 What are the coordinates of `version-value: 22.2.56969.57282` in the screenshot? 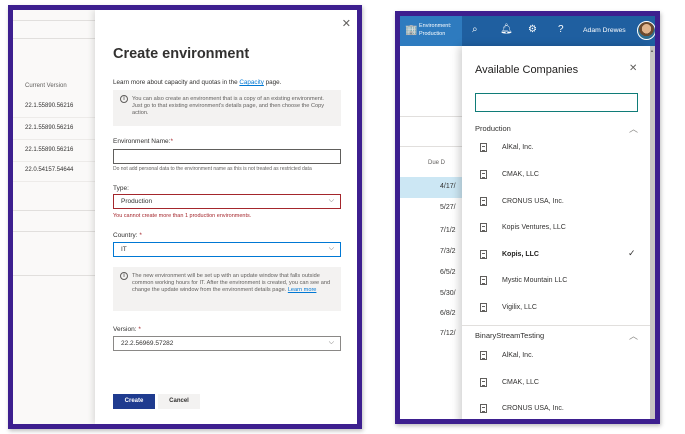 It's located at (147, 343).